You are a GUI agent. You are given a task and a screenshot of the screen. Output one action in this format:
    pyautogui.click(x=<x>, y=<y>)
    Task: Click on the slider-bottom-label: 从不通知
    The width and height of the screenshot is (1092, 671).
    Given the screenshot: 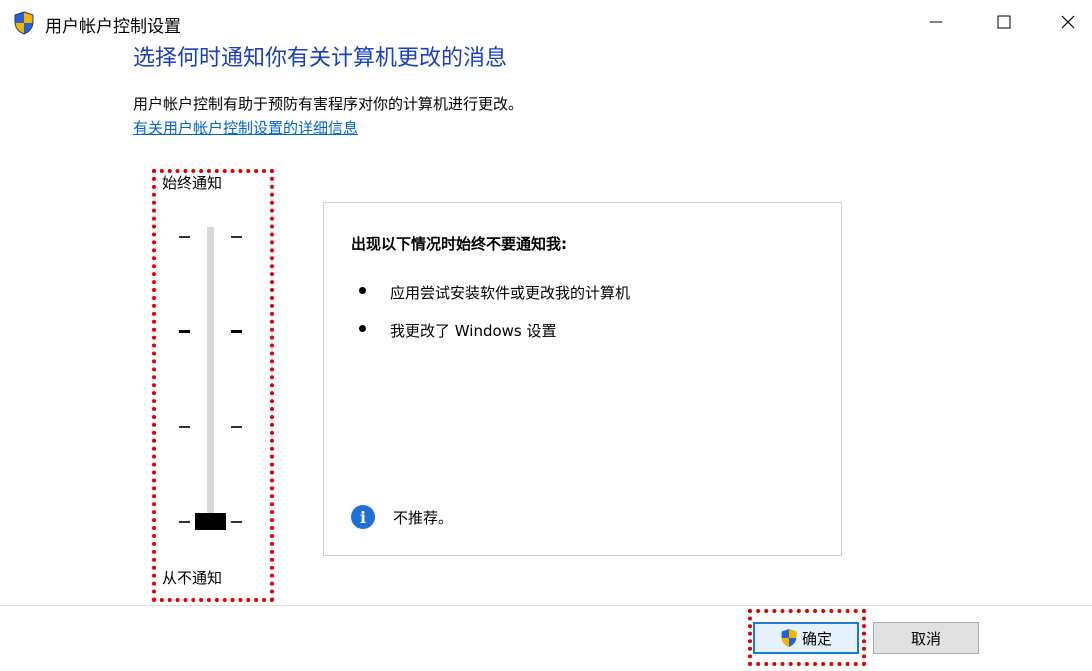 What is the action you would take?
    pyautogui.click(x=192, y=578)
    